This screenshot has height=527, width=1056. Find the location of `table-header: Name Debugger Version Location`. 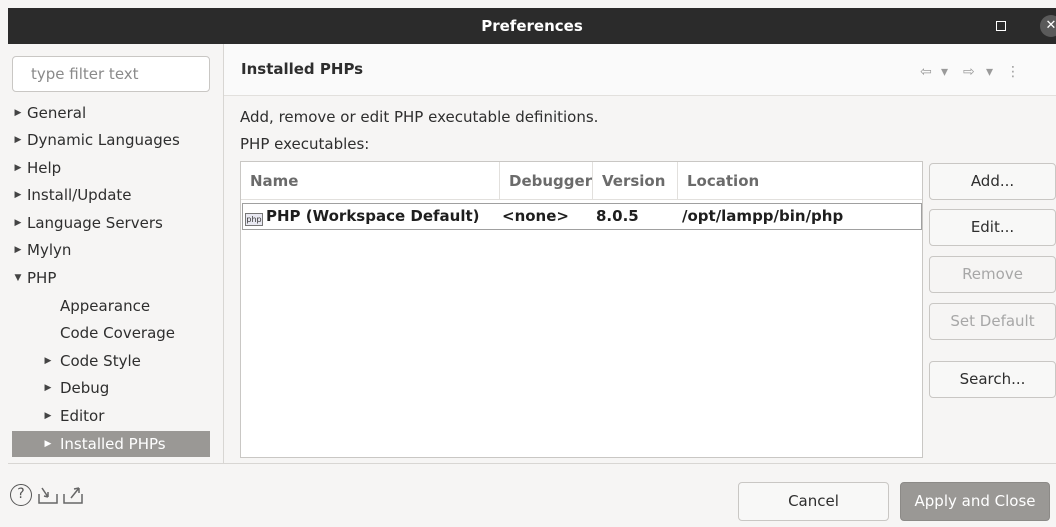

table-header: Name Debugger Version Location is located at coordinates (581, 181).